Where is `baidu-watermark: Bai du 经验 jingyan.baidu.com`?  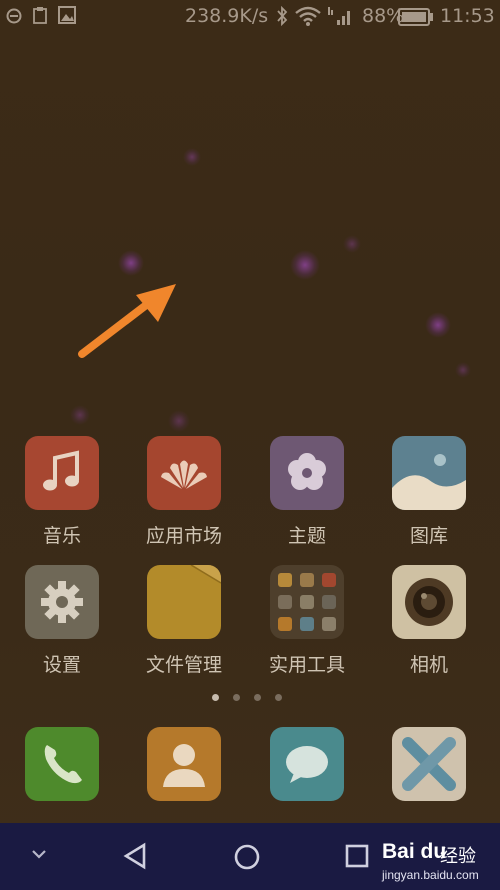
baidu-watermark: Bai du 经验 jingyan.baidu.com is located at coordinates (440, 863).